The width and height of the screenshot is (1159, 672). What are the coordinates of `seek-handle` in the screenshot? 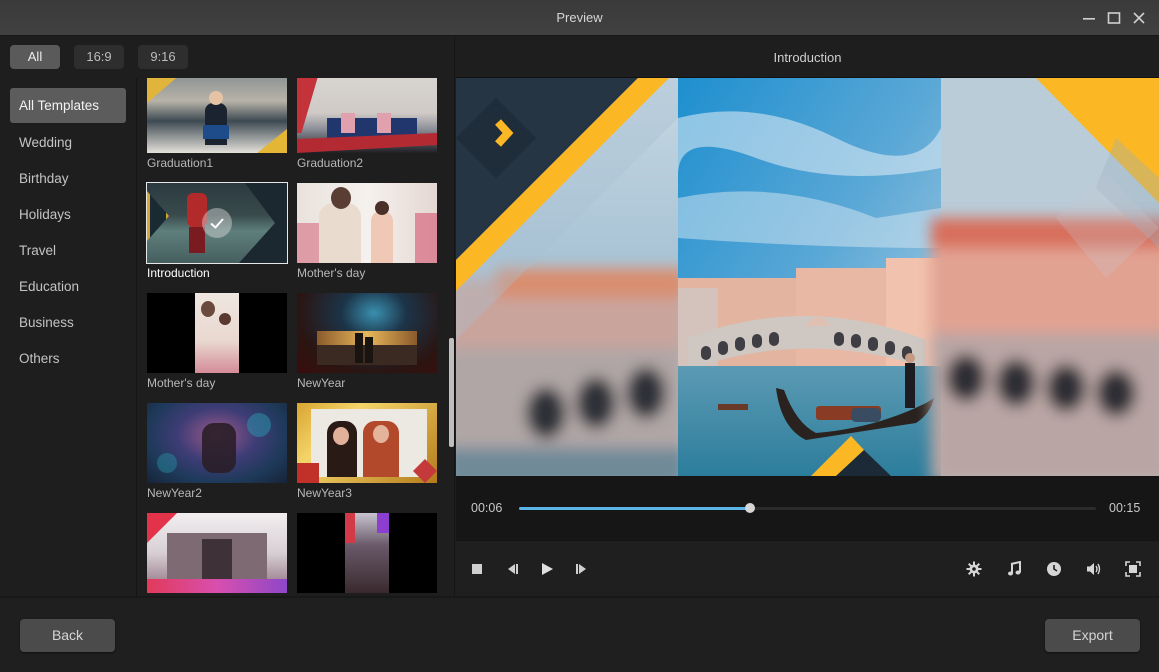 It's located at (749, 508).